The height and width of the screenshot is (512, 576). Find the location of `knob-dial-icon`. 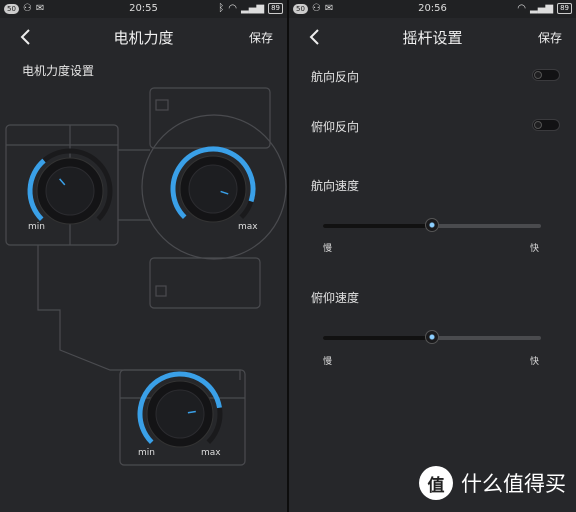

knob-dial-icon is located at coordinates (180, 409).